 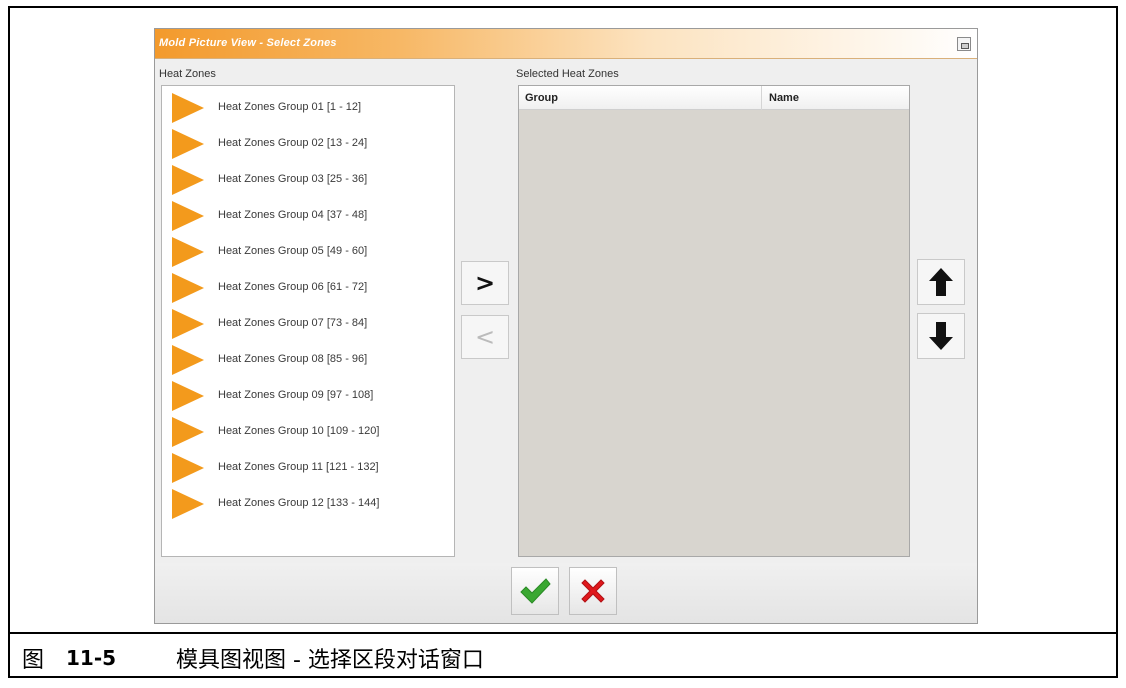 What do you see at coordinates (566, 593) in the screenshot?
I see `dialog-button-bar` at bounding box center [566, 593].